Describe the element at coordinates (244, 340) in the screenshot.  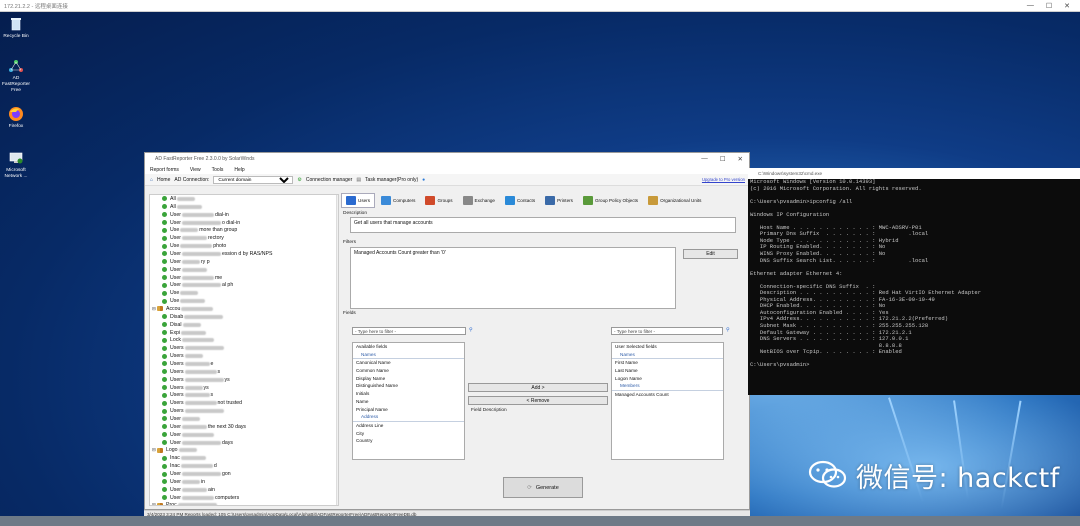
I see `tree-item: Lock` at that location.